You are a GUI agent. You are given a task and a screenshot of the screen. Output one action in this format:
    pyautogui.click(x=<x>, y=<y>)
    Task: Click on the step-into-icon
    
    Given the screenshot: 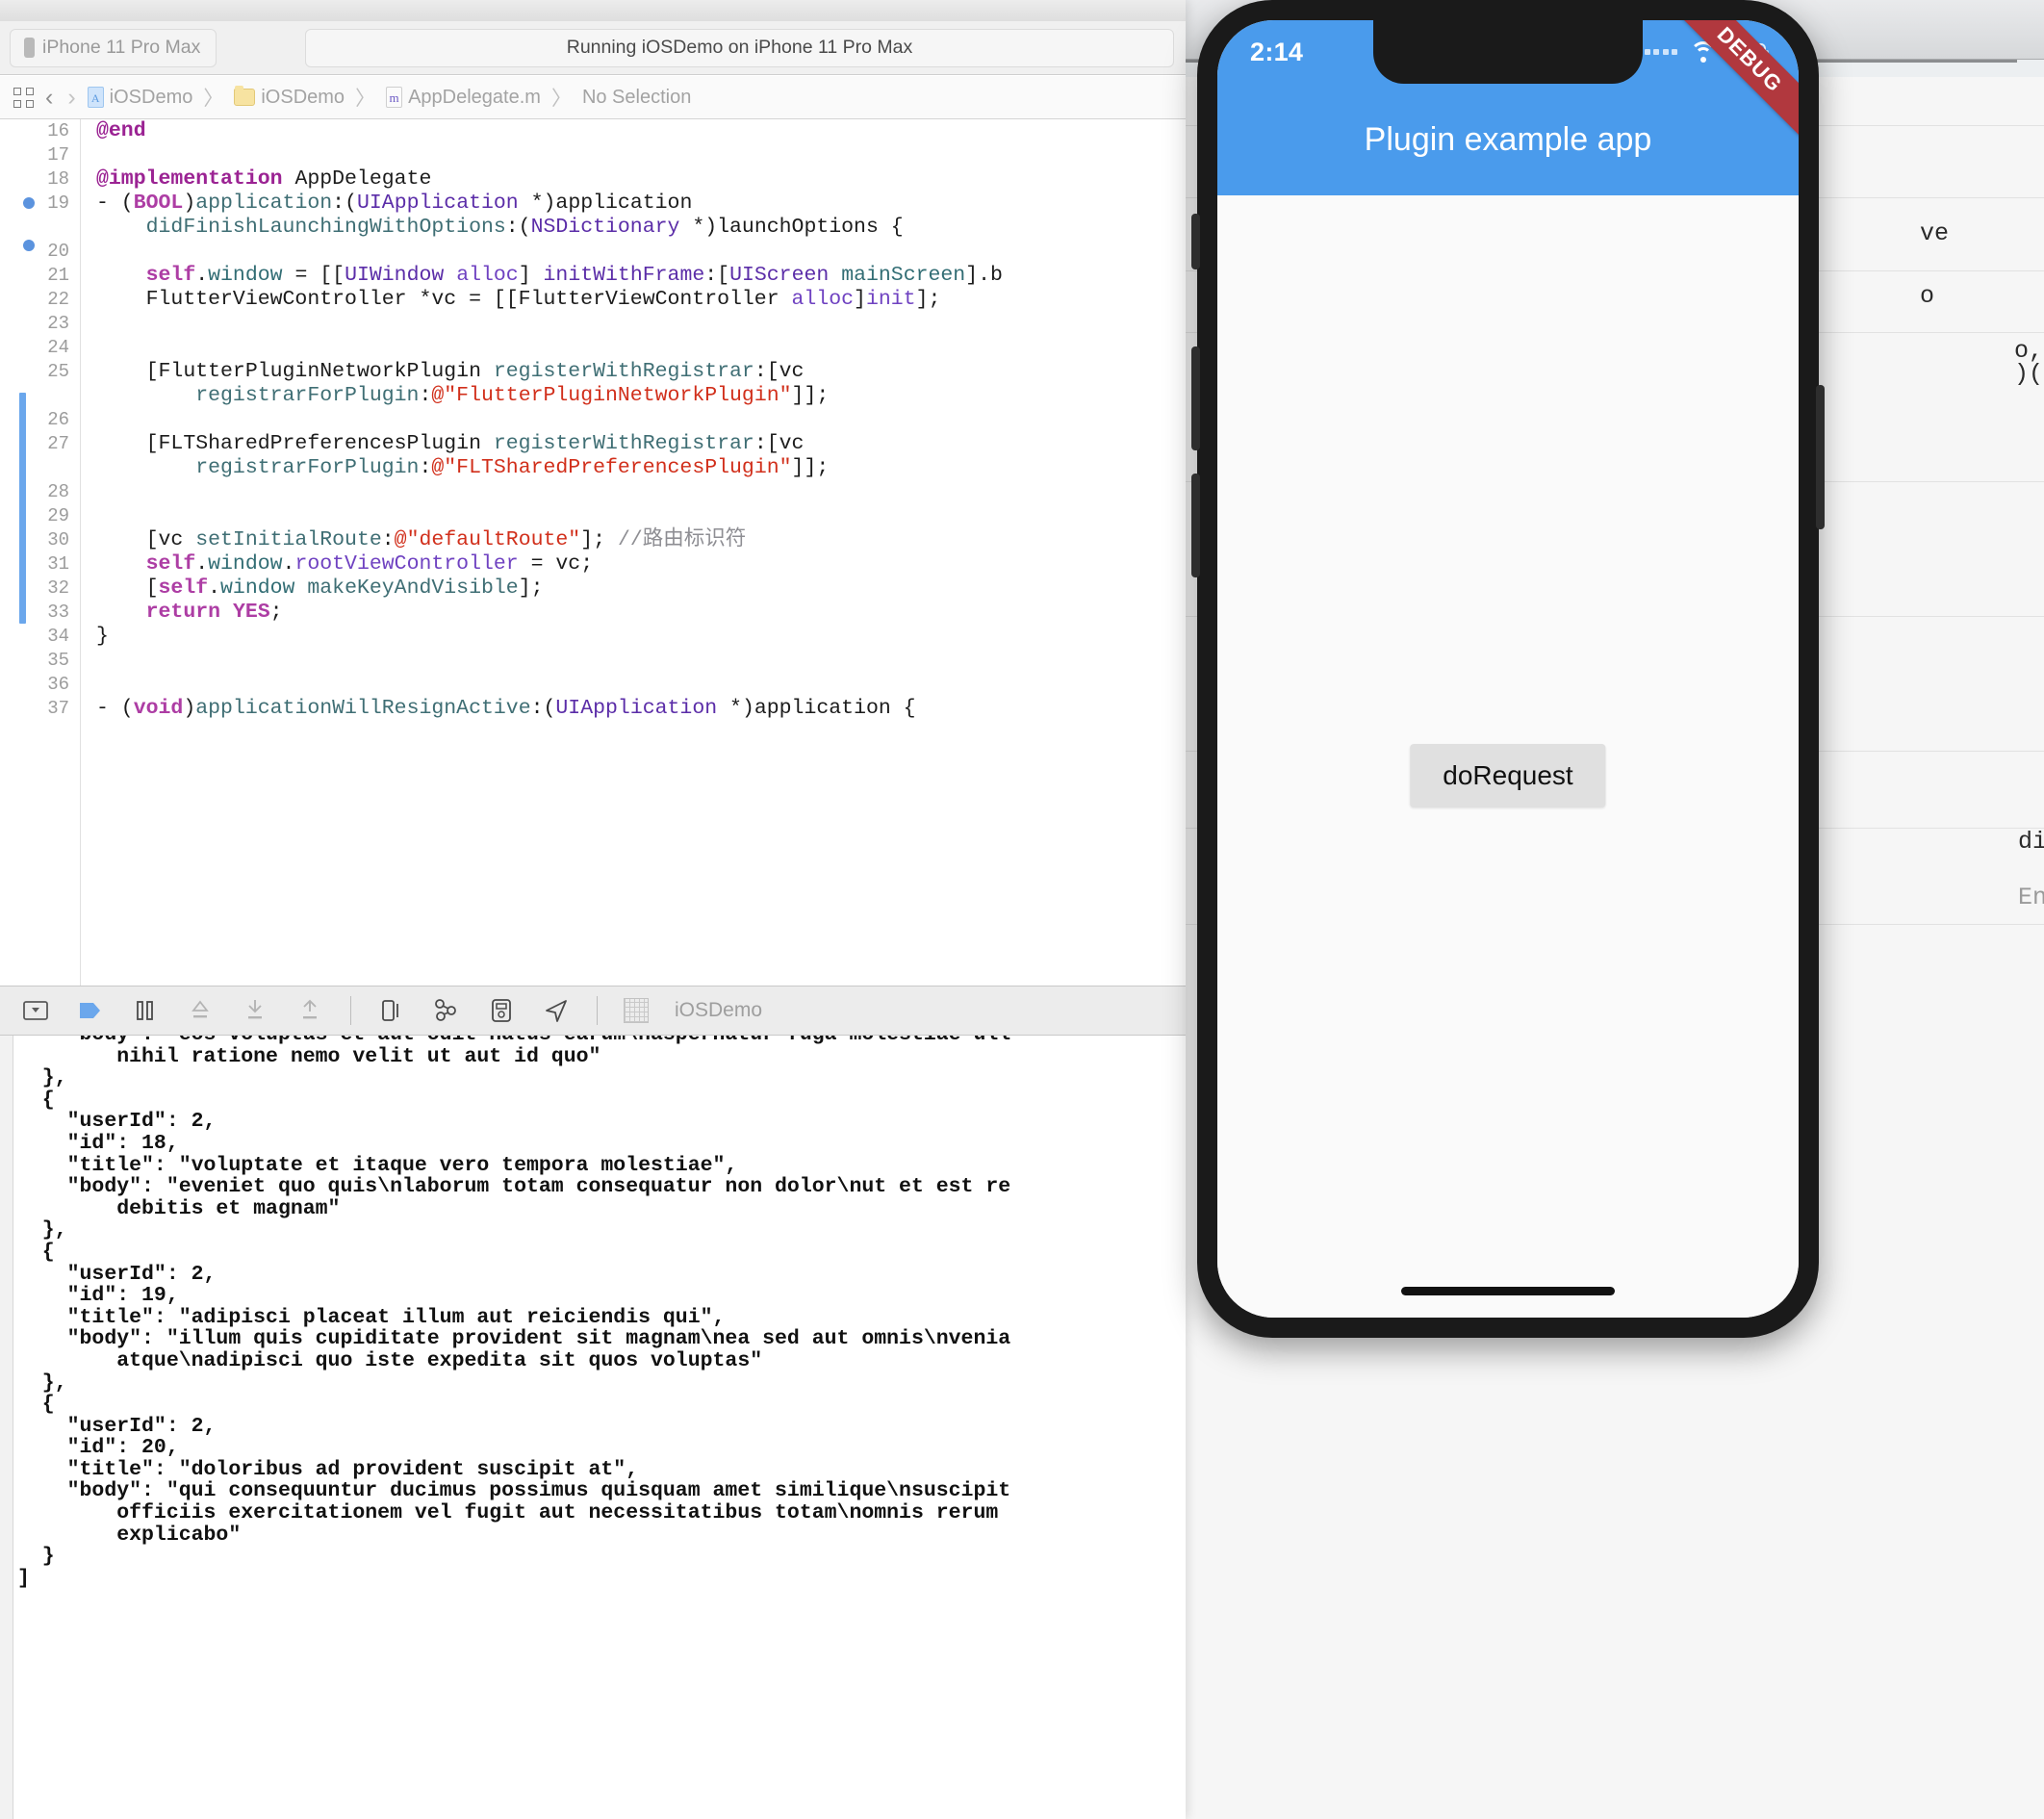 What is the action you would take?
    pyautogui.click(x=255, y=1010)
    